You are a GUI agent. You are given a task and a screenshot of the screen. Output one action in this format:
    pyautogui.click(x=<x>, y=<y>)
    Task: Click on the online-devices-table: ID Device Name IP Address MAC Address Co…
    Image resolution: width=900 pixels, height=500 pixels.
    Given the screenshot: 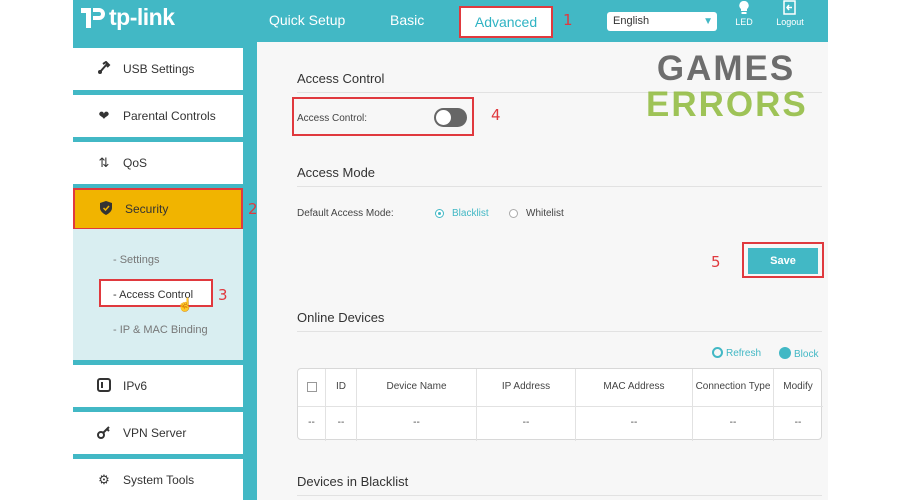 What is the action you would take?
    pyautogui.click(x=560, y=404)
    